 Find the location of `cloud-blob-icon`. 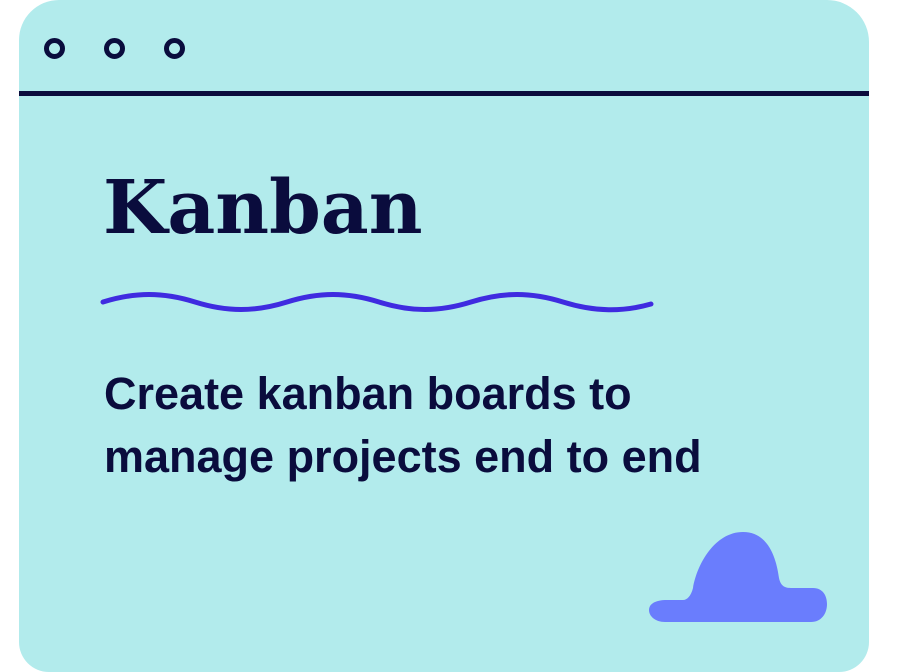

cloud-blob-icon is located at coordinates (738, 577).